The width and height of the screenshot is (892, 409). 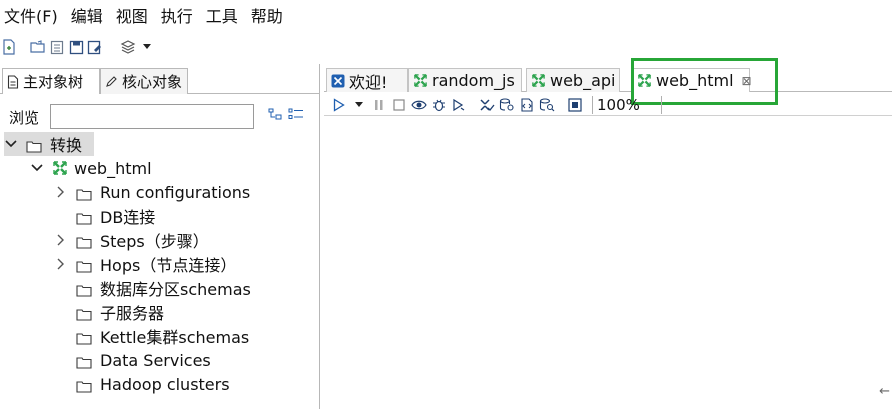 I want to click on left-tab-bar: 主对象树 核心对象, so click(x=160, y=80).